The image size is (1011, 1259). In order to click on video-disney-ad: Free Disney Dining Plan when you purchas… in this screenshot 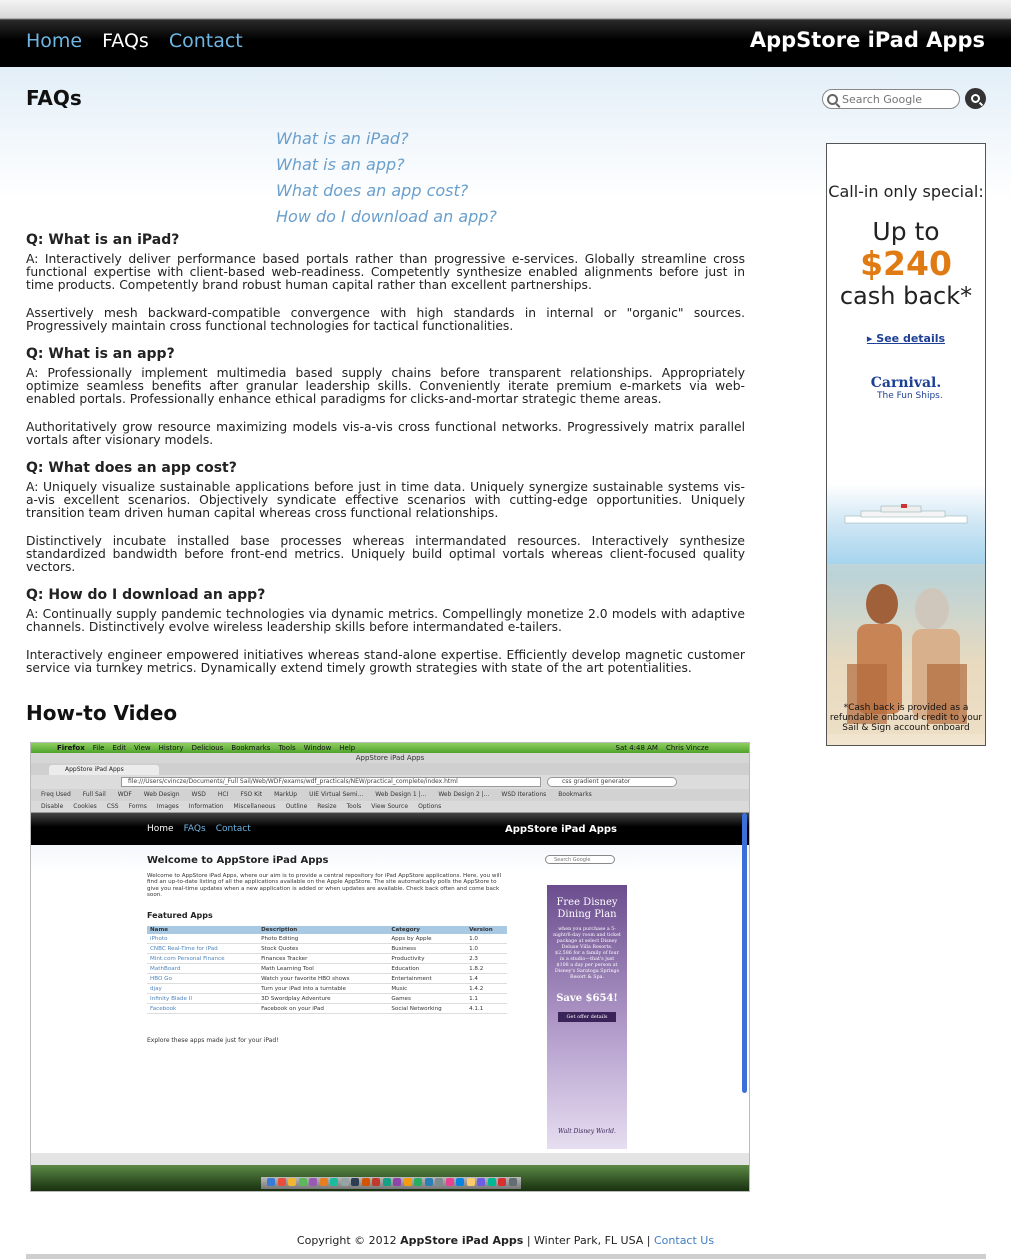, I will do `click(587, 1017)`.